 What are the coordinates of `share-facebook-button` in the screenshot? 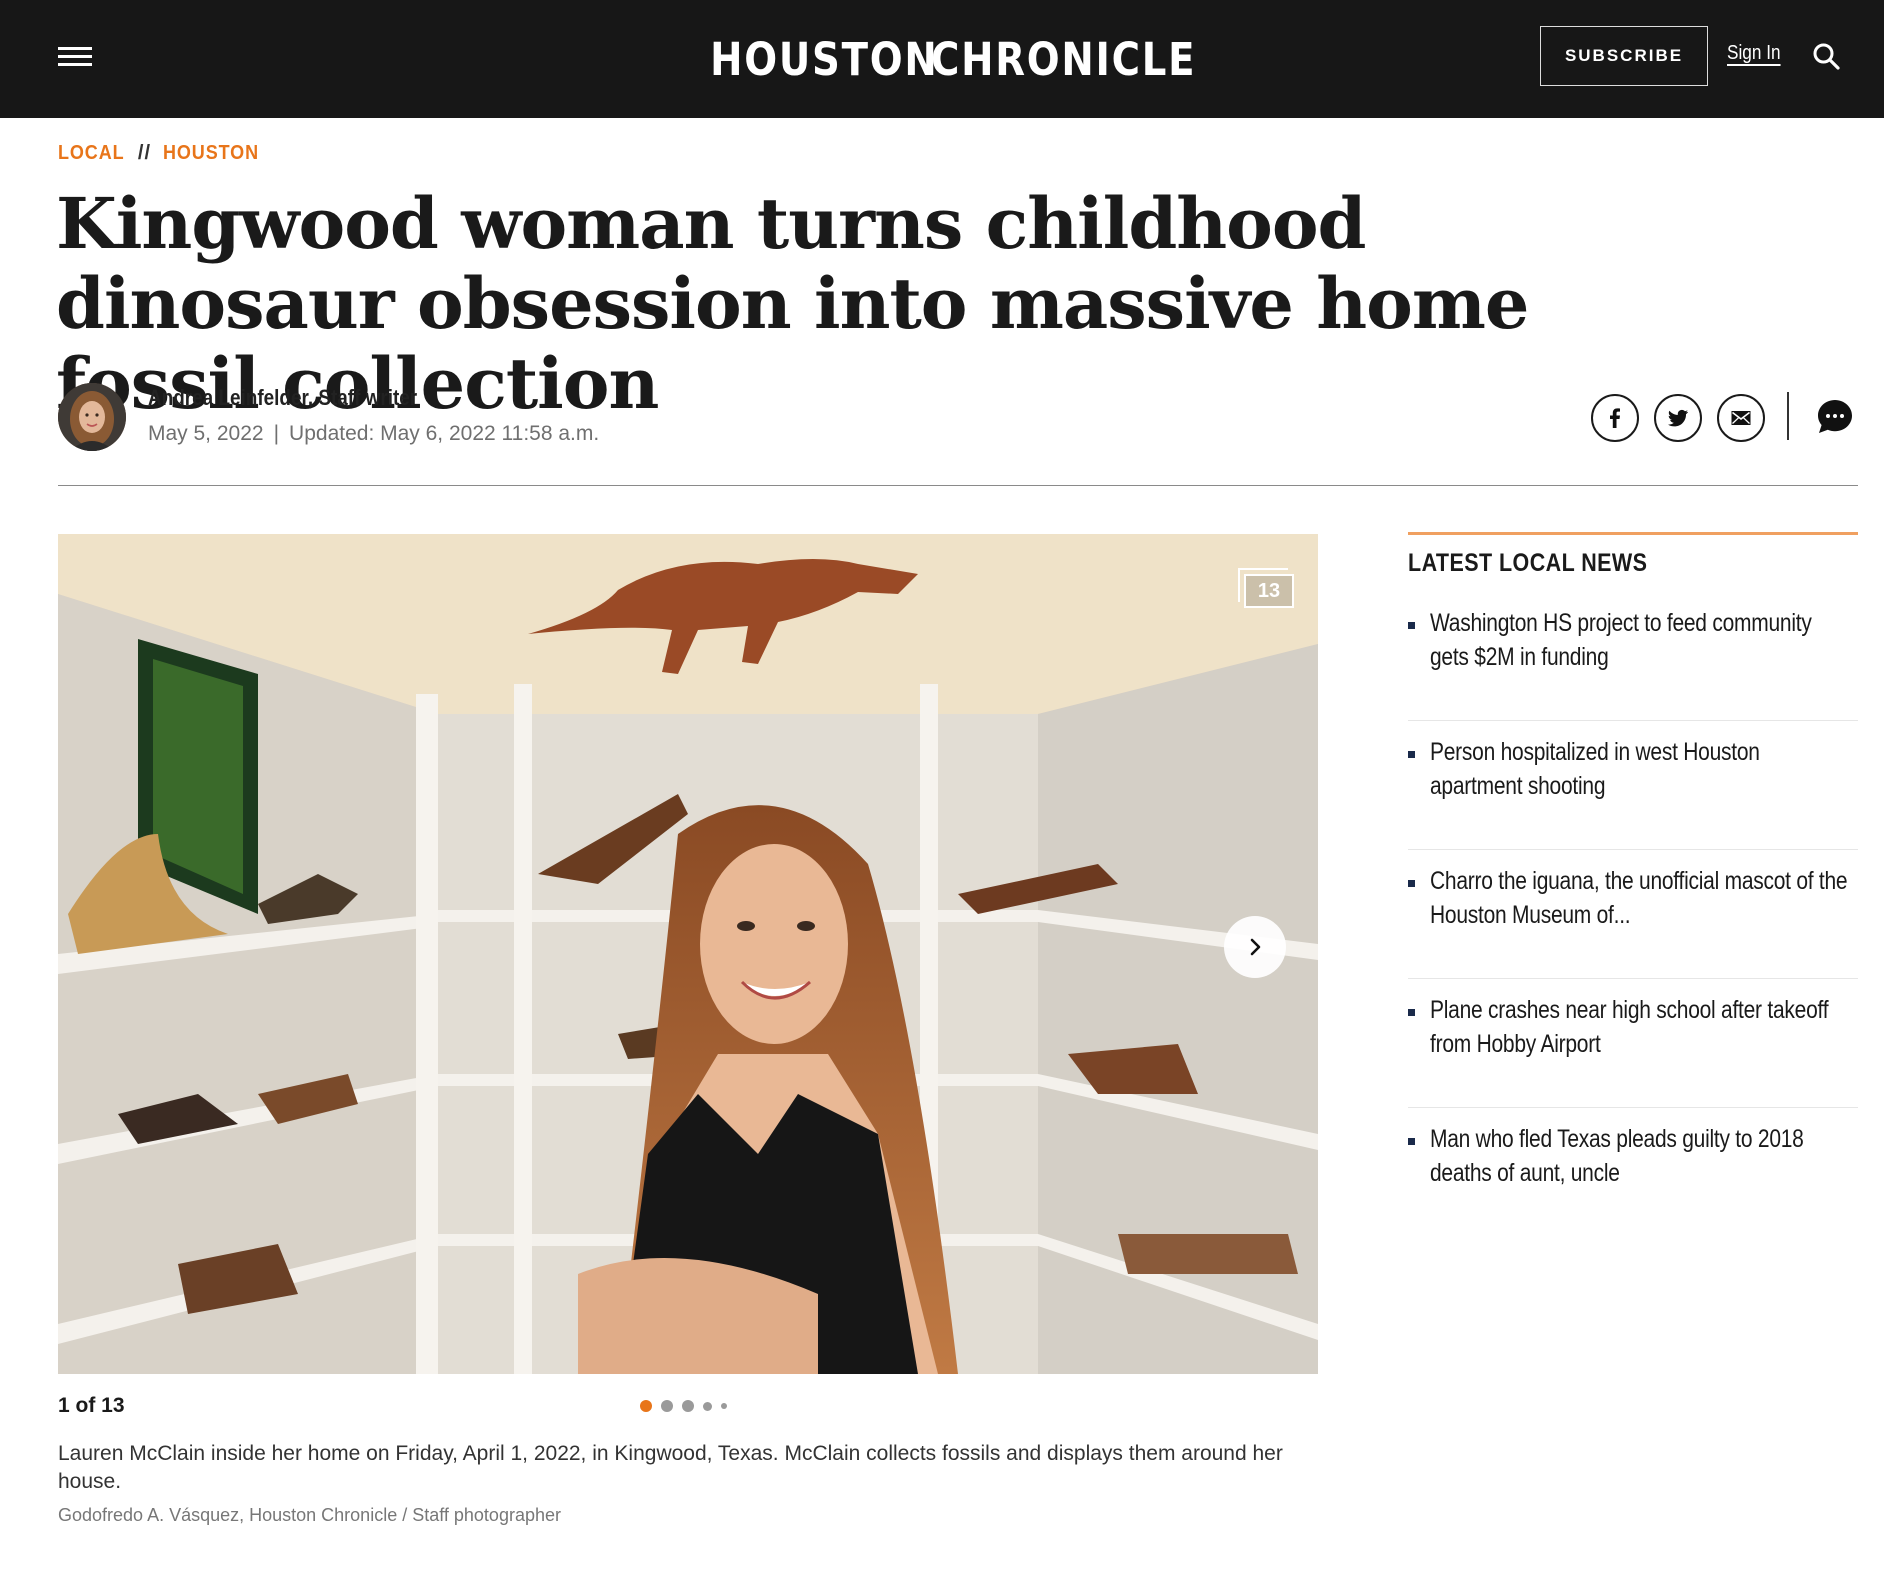 It's located at (1615, 418).